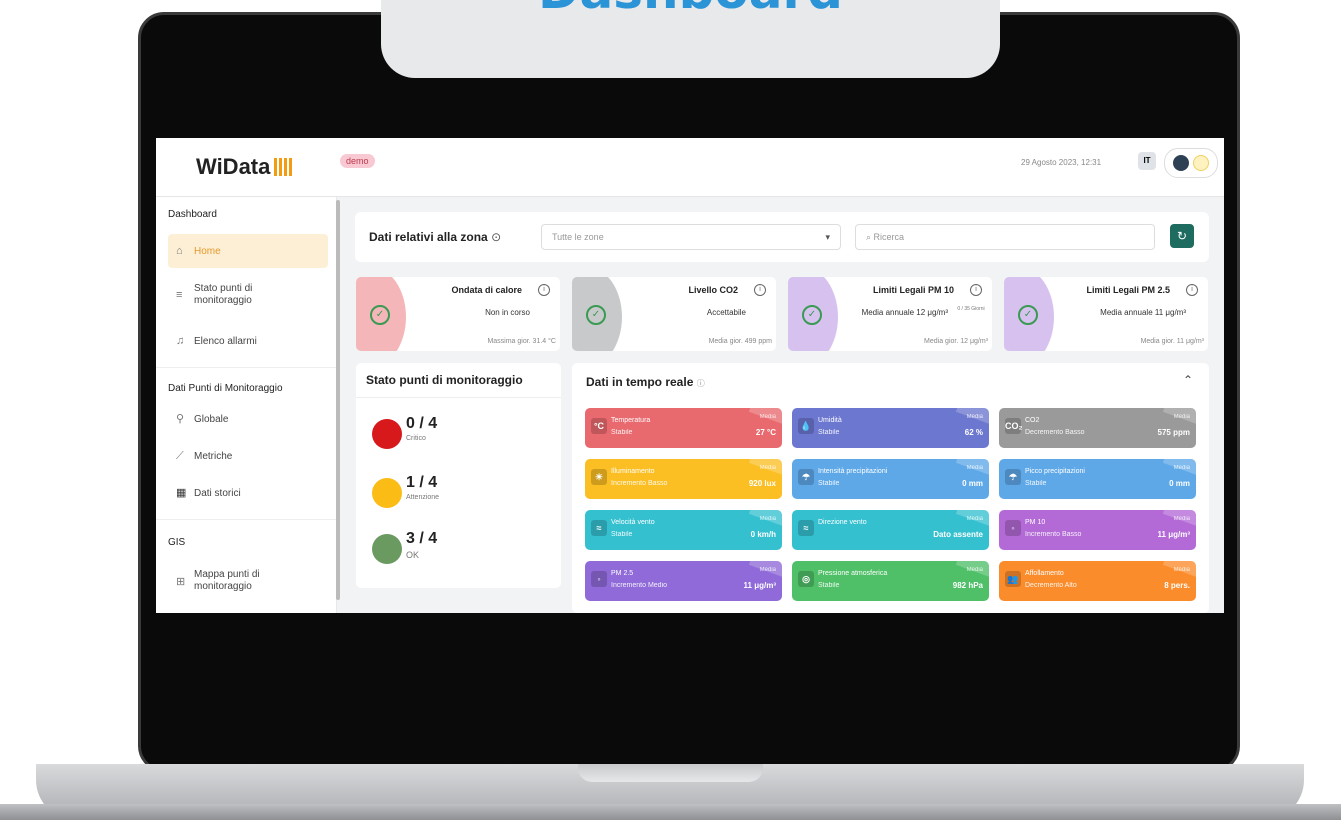  I want to click on zone-label: Dati relativi alla zona ⊙, so click(435, 237).